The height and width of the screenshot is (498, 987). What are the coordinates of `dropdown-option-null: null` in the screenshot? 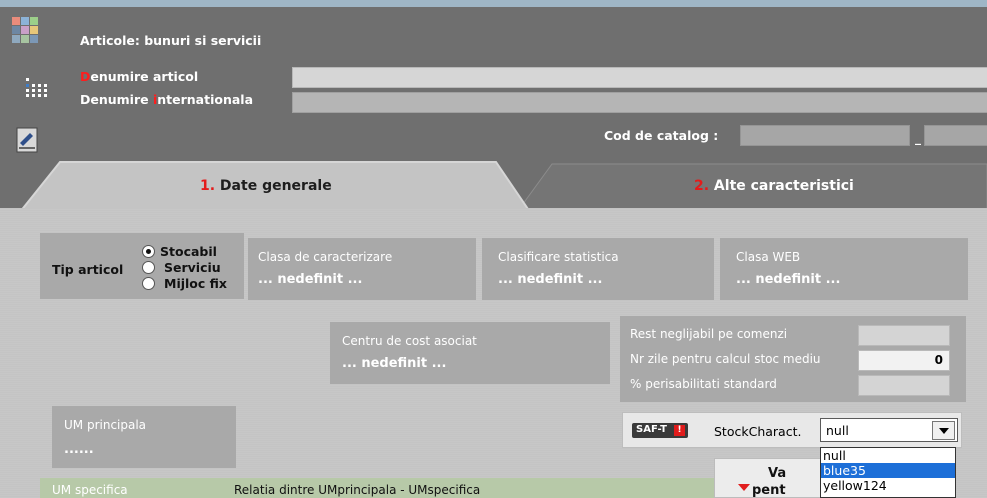 It's located at (888, 455).